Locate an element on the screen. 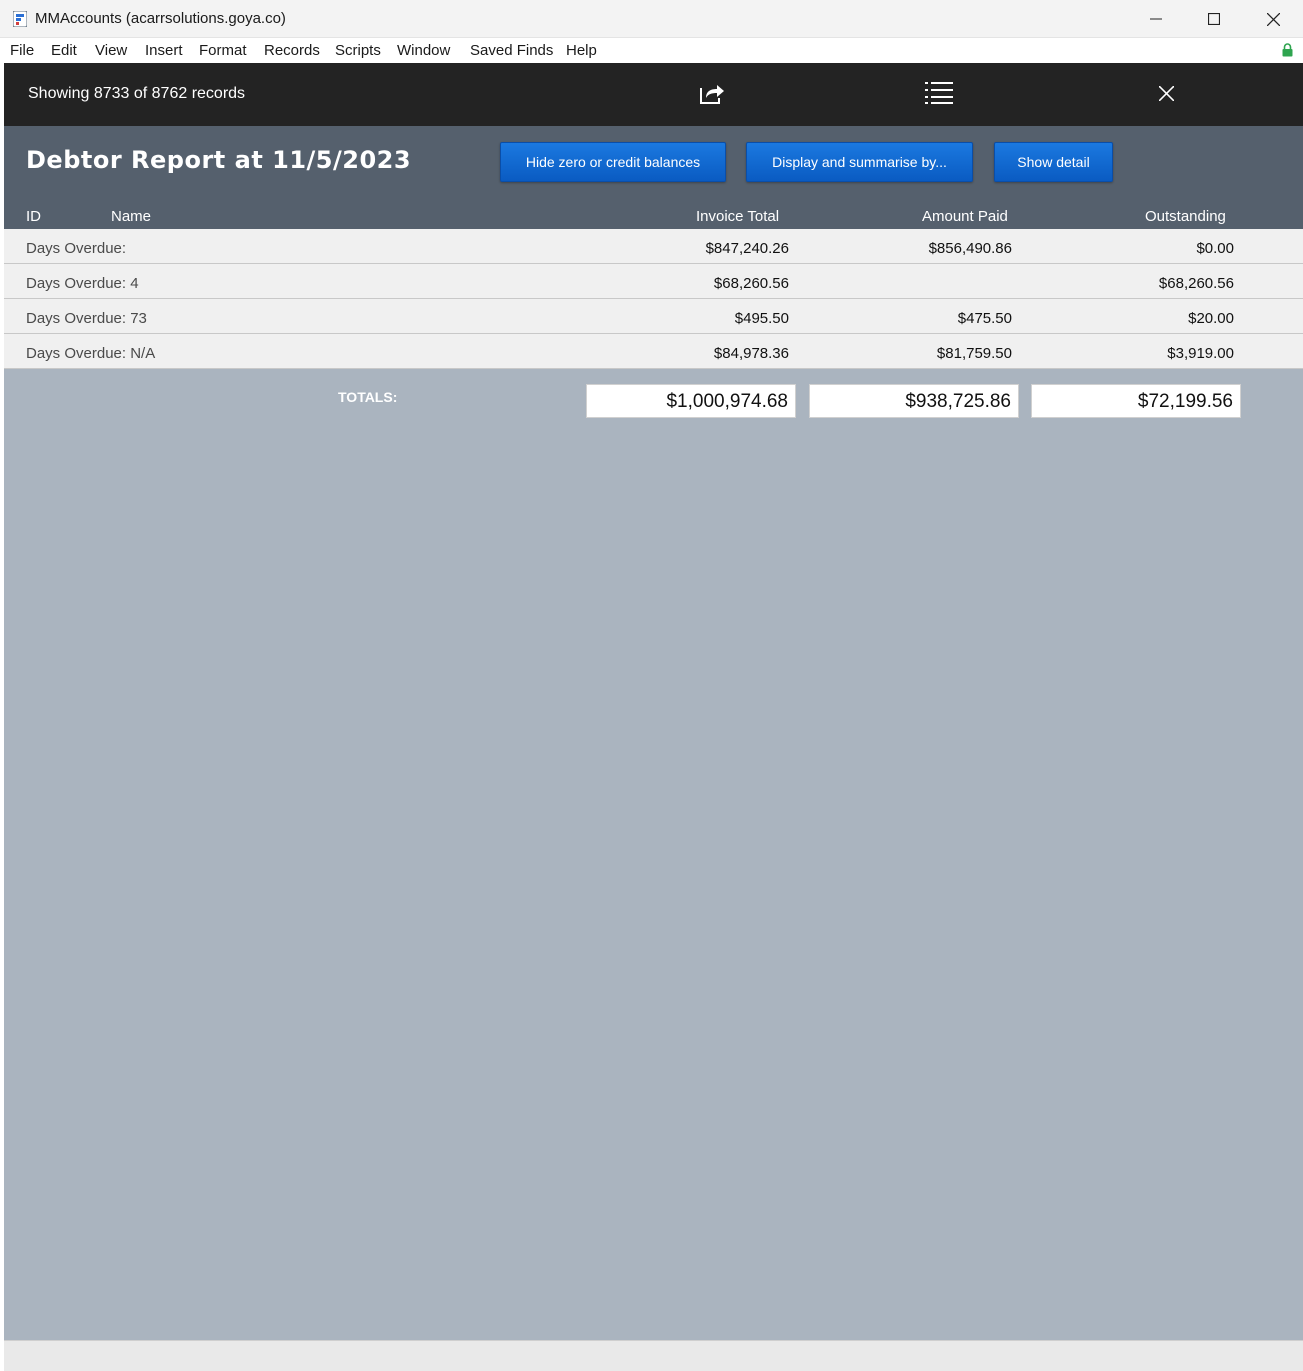  show-detail-button: Show detail is located at coordinates (1053, 162).